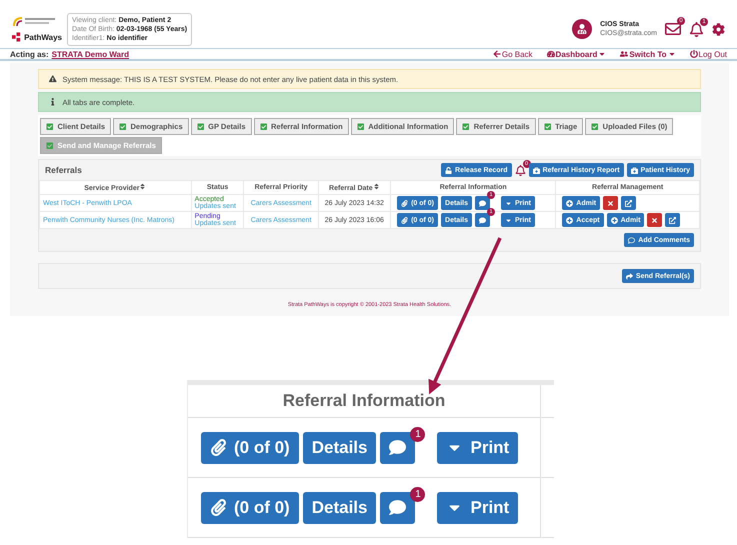 The image size is (737, 545). Describe the element at coordinates (694, 54) in the screenshot. I see `power-icon` at that location.